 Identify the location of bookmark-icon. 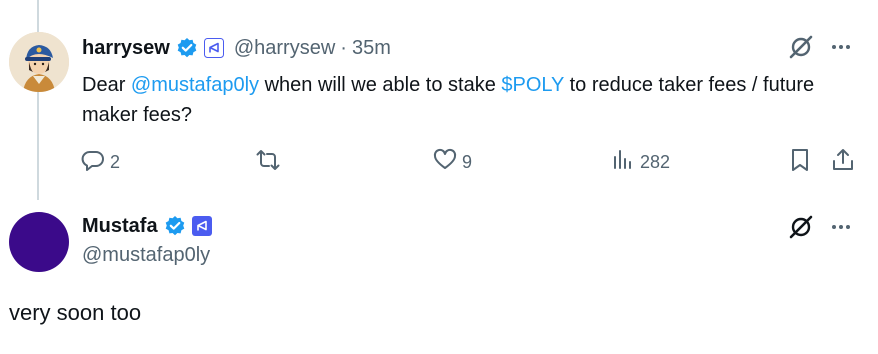
(800, 162).